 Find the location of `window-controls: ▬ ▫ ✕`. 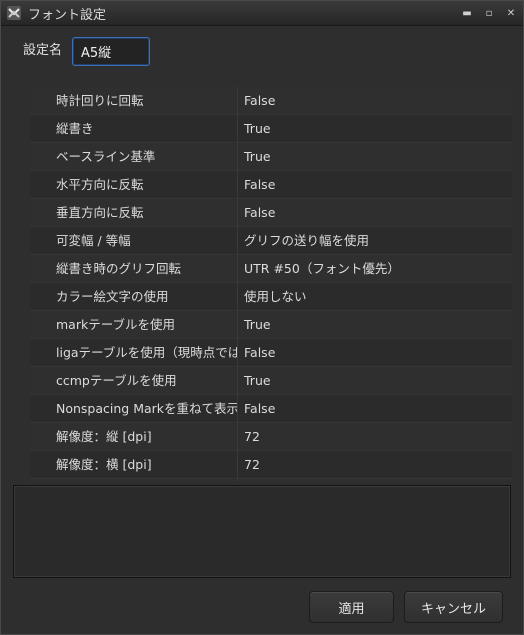

window-controls: ▬ ▫ ✕ is located at coordinates (489, 13).